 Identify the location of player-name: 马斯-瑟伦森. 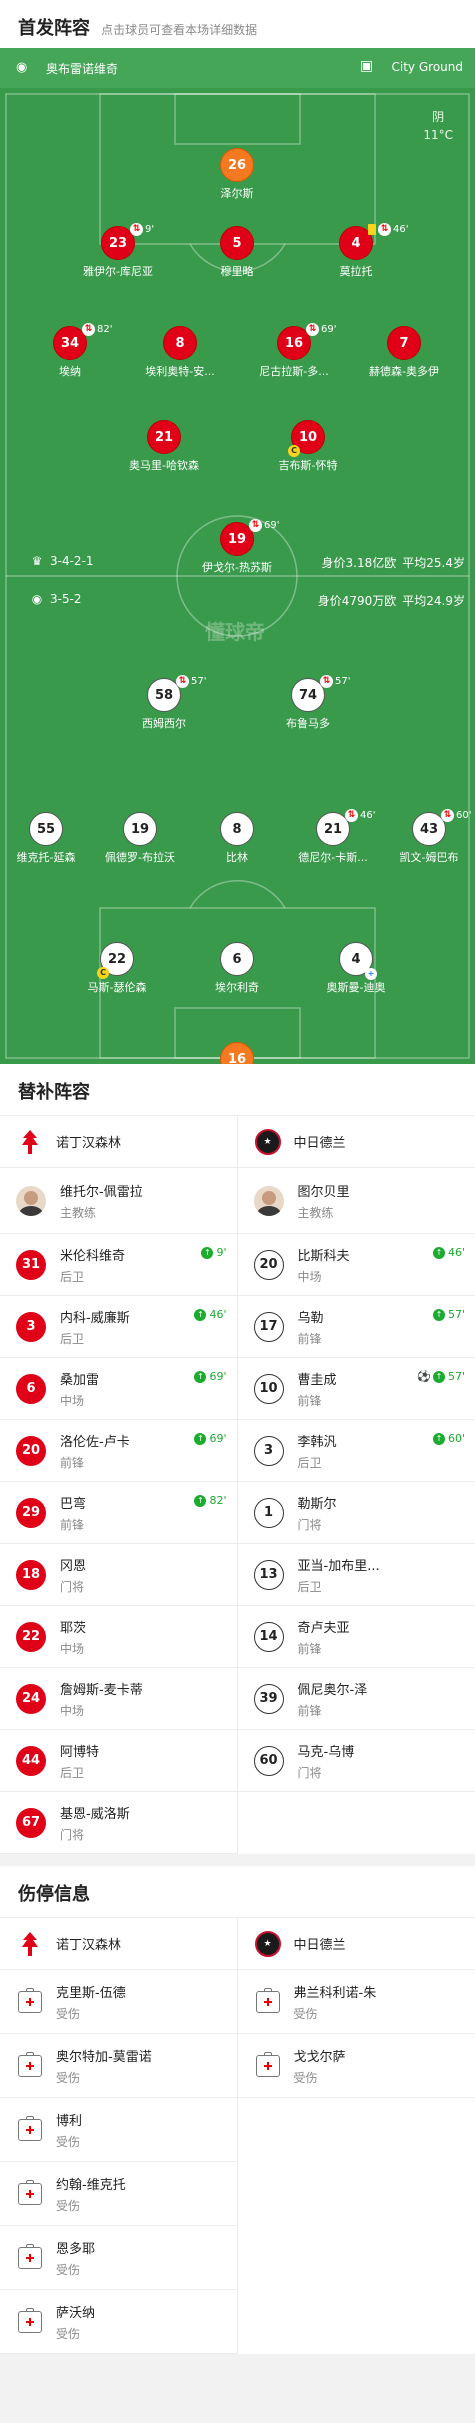
(117, 987).